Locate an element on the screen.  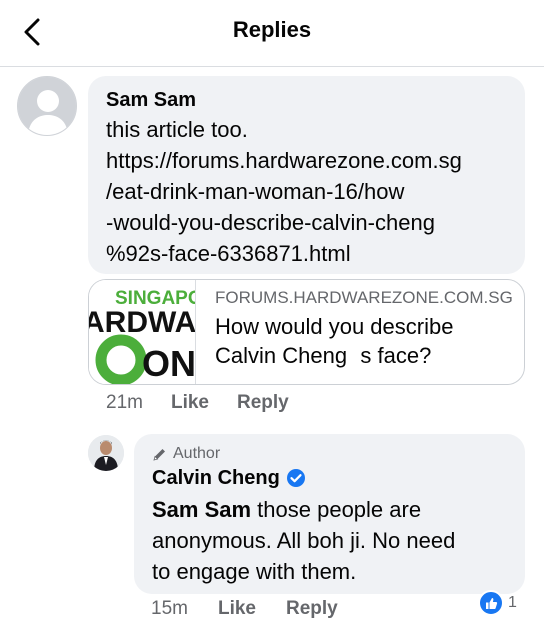
reply-line: Sam Sam those people are is located at coordinates (329, 509).